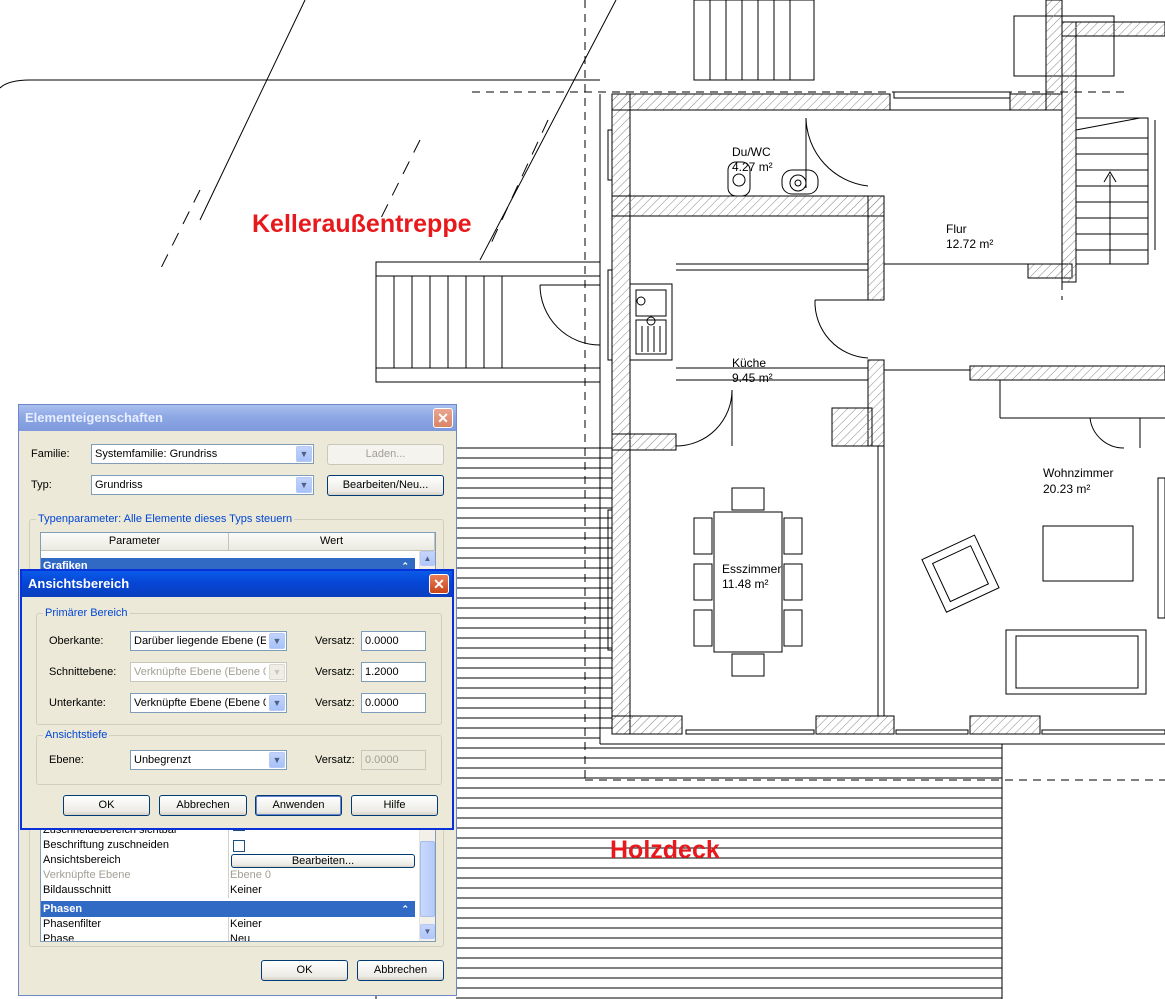  I want to click on room-area-wohnzimmer: 20.23 m², so click(1067, 489).